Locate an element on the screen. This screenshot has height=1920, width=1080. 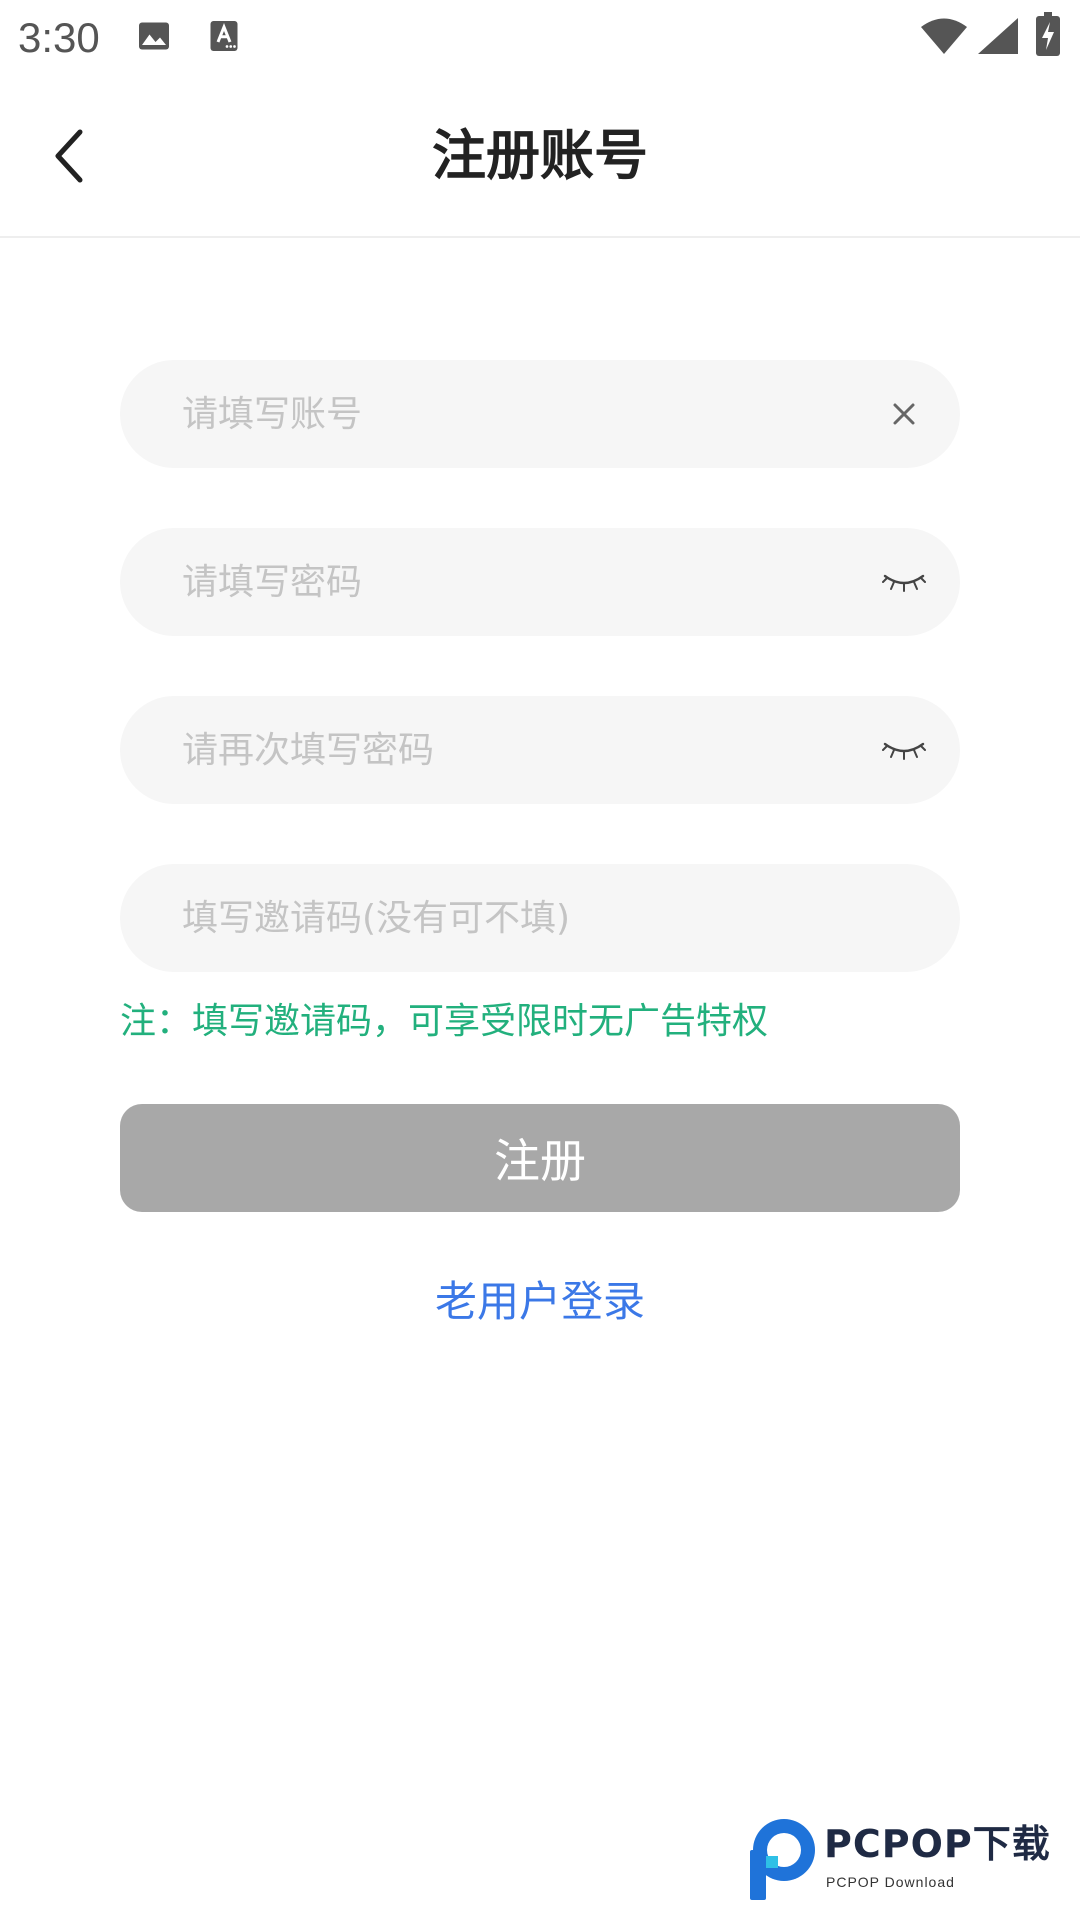
wifi-icon is located at coordinates (944, 36).